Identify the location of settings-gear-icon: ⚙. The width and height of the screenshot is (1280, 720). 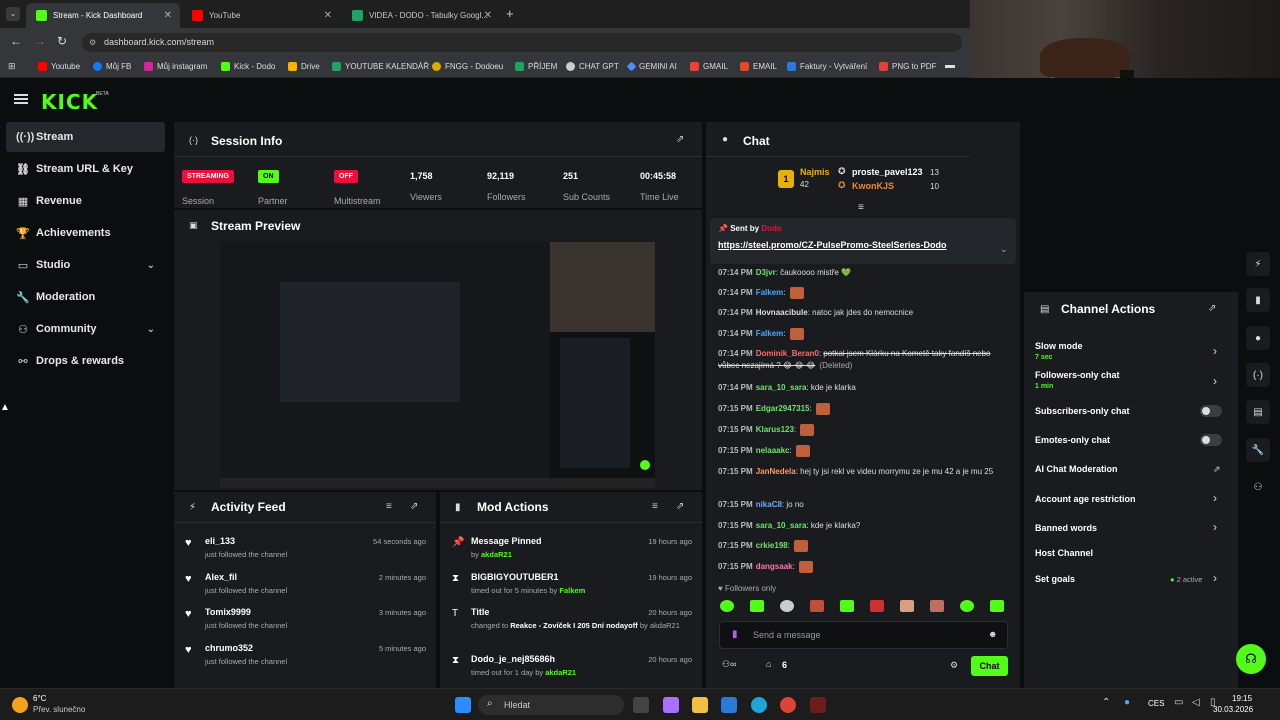
(954, 665).